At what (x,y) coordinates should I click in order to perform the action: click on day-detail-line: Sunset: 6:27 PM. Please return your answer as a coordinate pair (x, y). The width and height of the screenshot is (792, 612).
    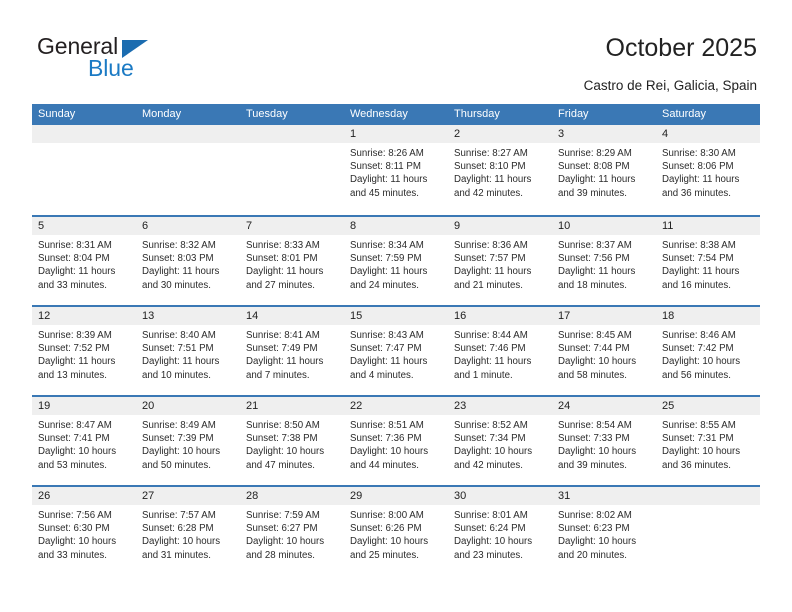
    Looking at the image, I should click on (282, 529).